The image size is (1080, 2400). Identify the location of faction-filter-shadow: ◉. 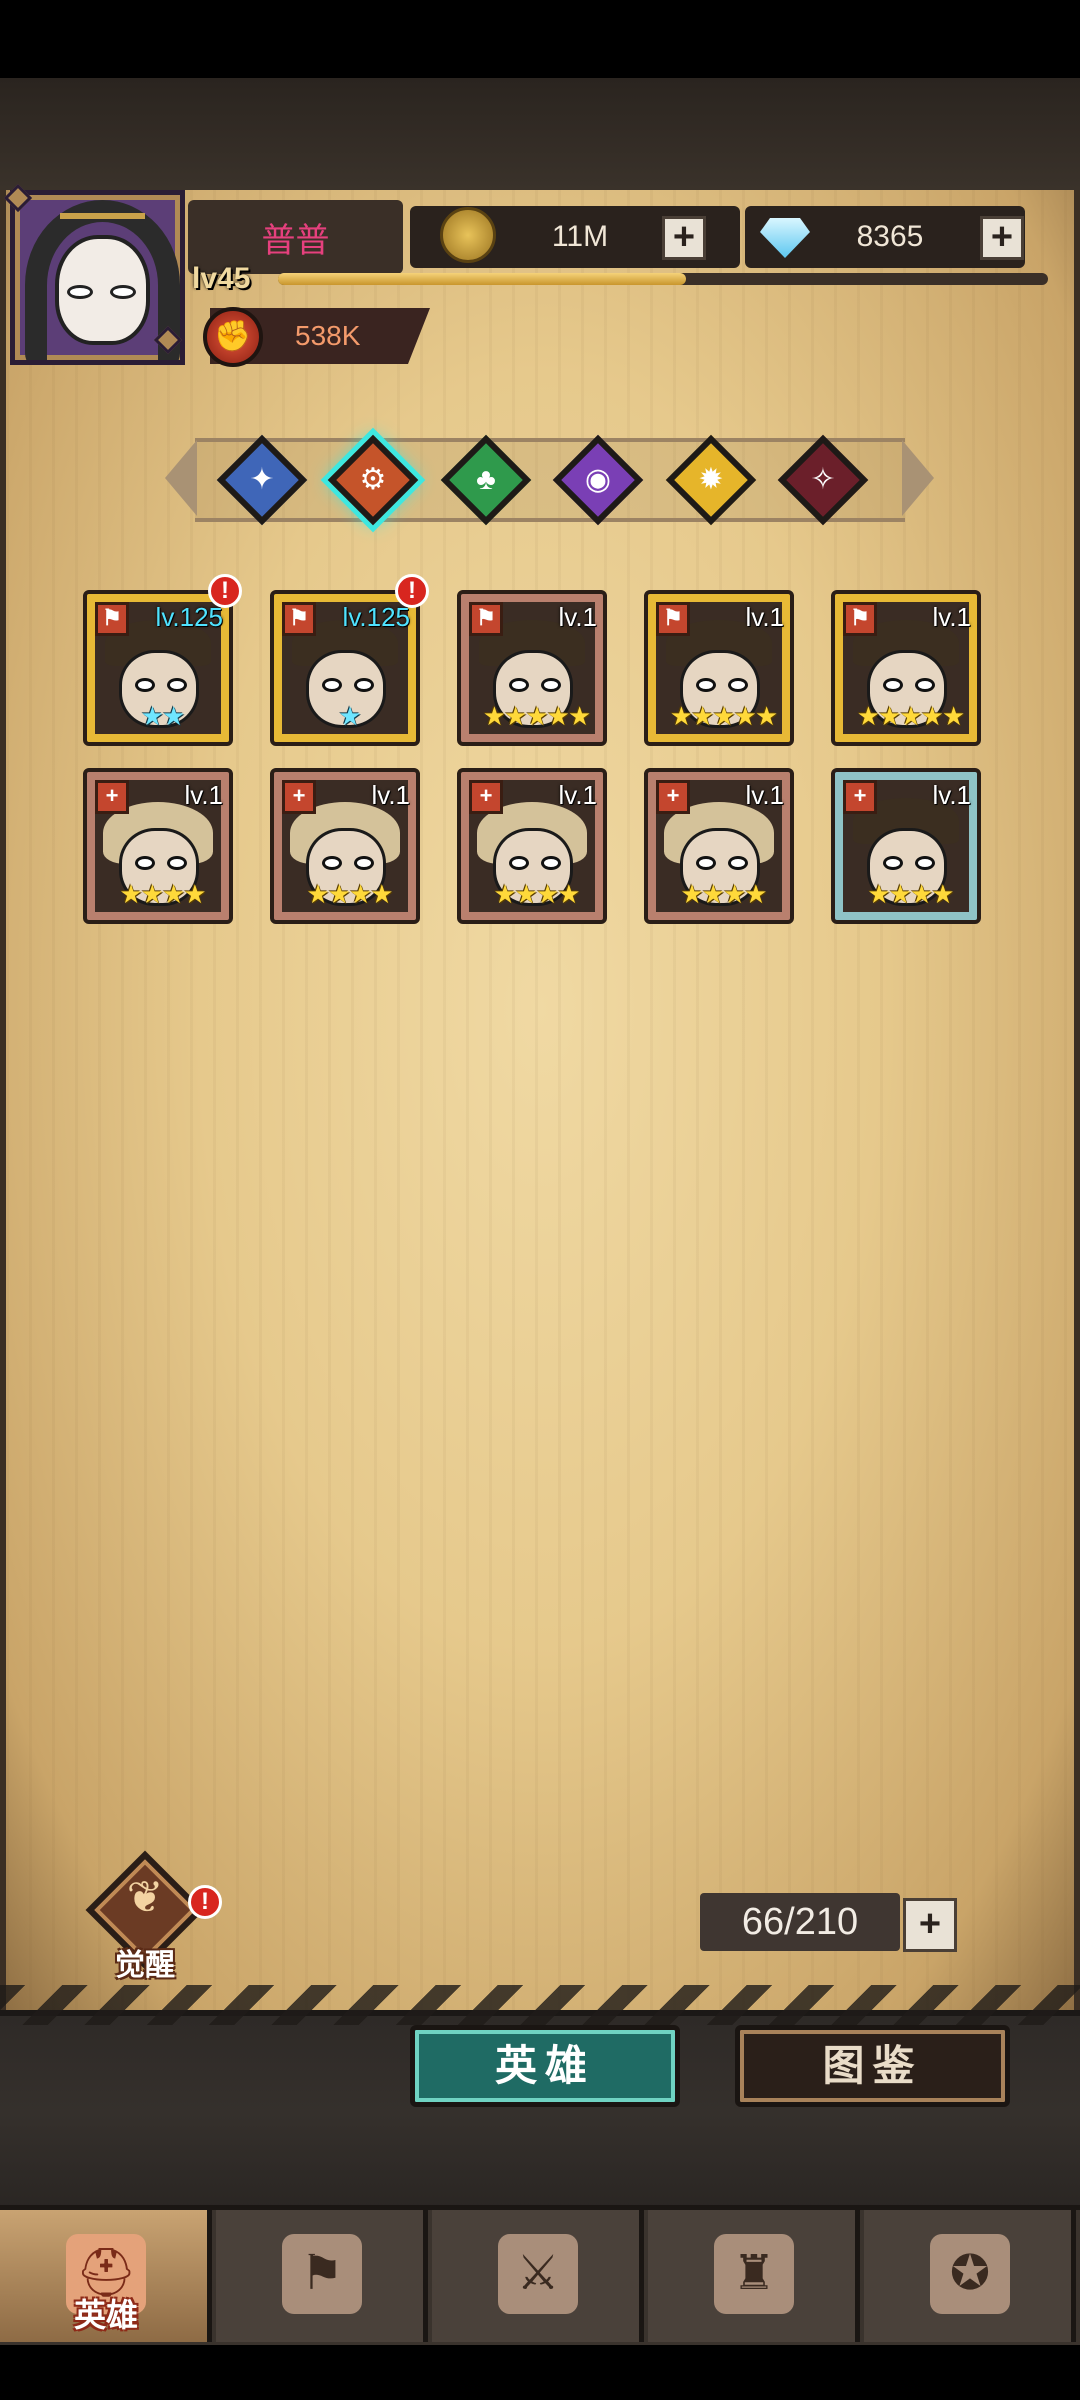
(598, 480).